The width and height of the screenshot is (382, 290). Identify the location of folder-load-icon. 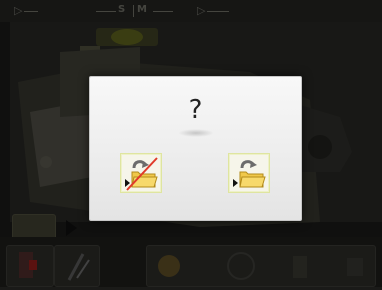
(249, 174).